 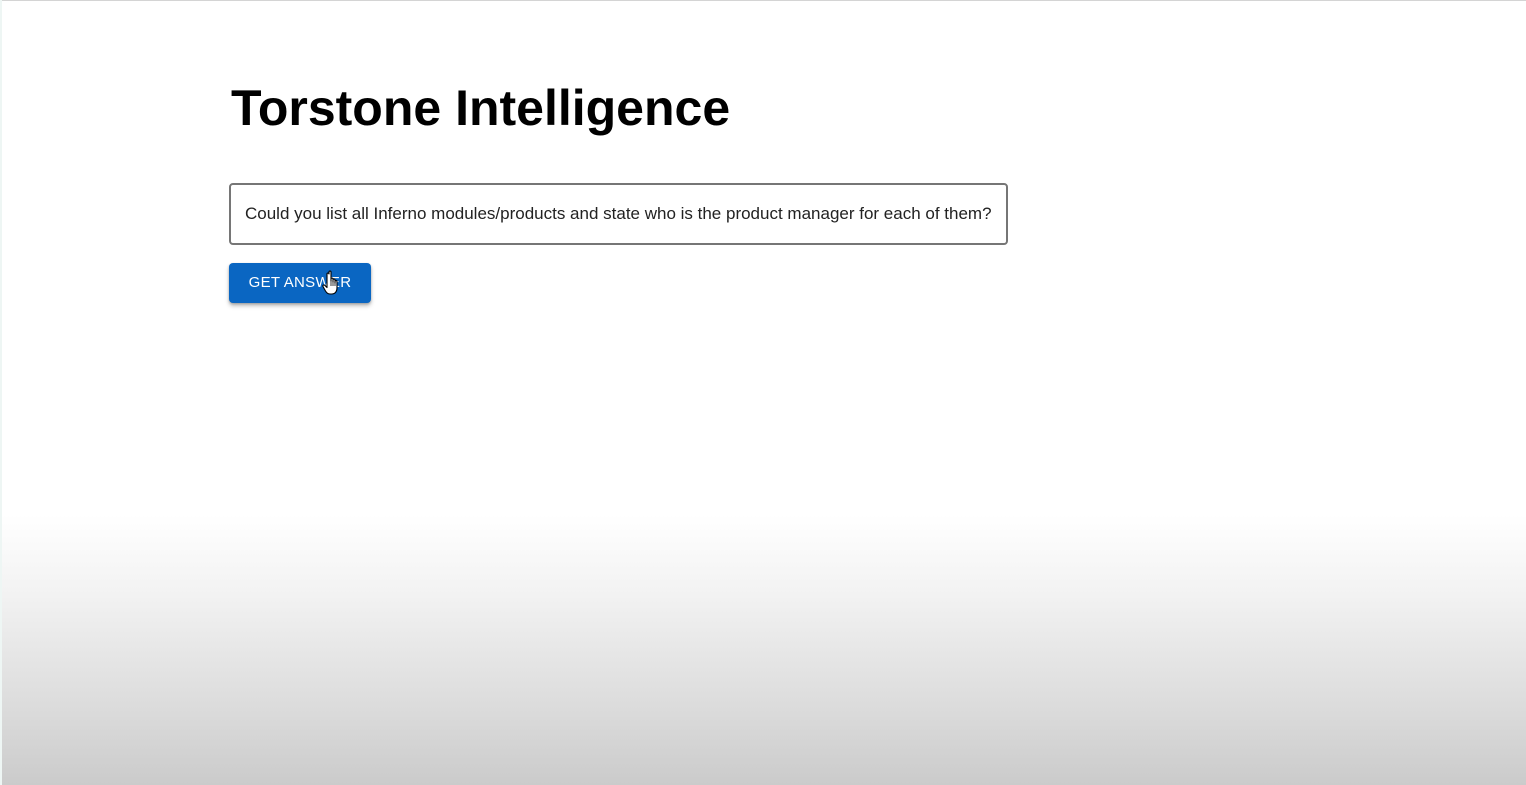 I want to click on top-border, so click(x=763, y=0).